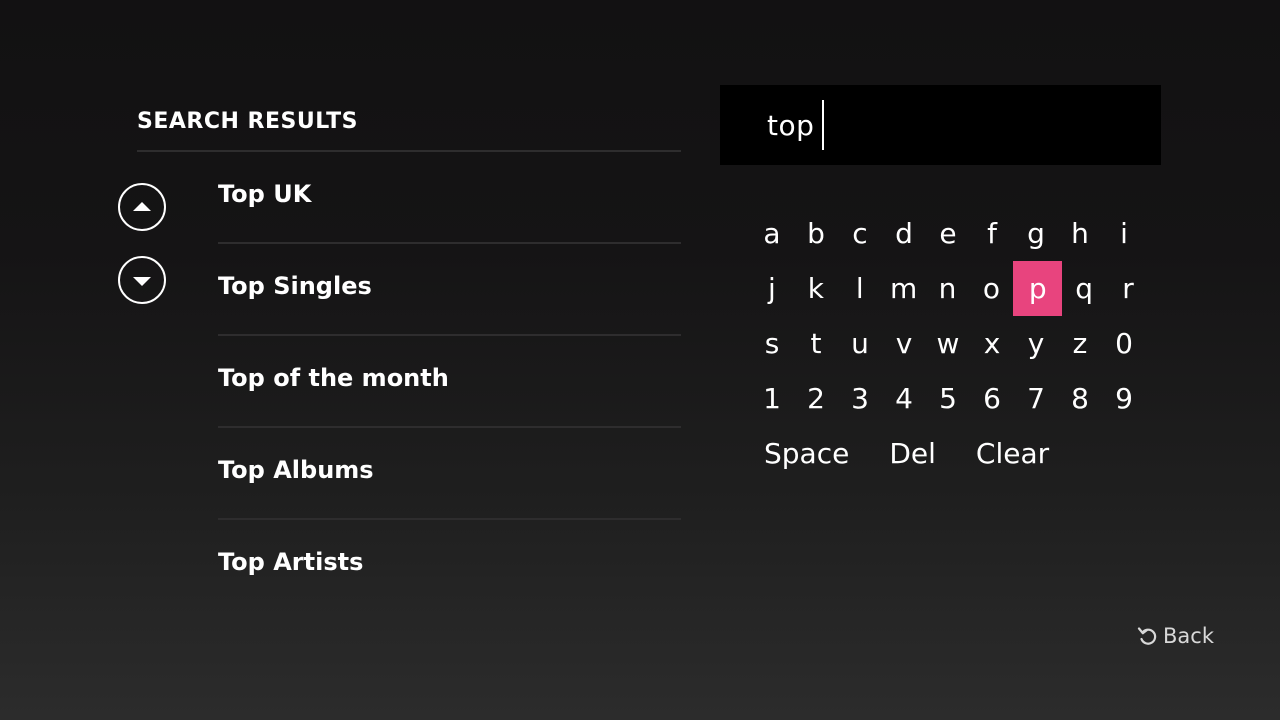  Describe the element at coordinates (992, 233) in the screenshot. I see `key-f: f` at that location.